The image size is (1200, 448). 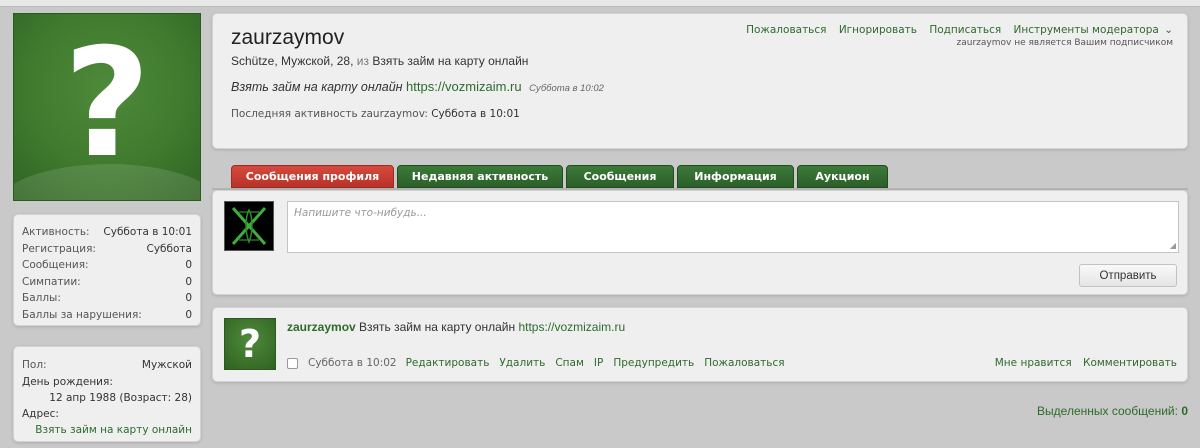 I want to click on ip-link: IP, so click(x=598, y=363).